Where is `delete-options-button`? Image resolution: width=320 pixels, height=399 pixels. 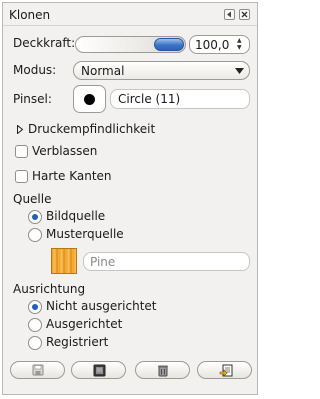 delete-options-button is located at coordinates (162, 370).